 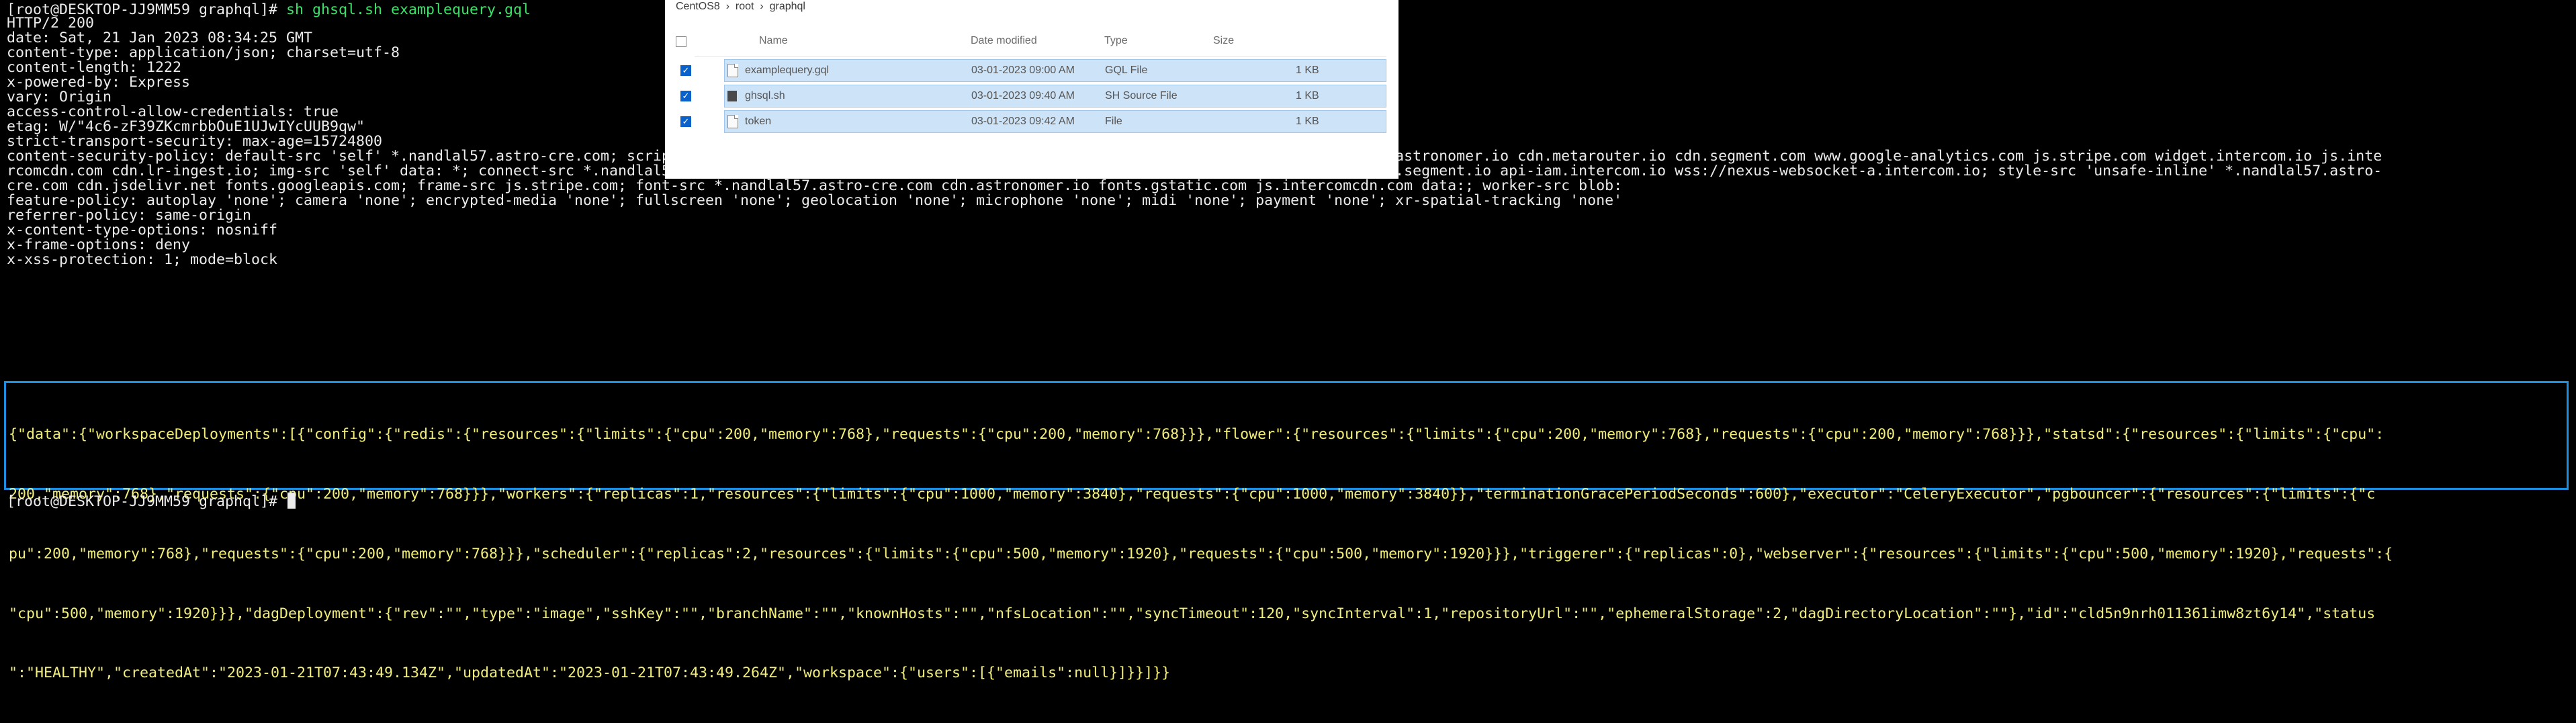 What do you see at coordinates (1041, 56) in the screenshot?
I see `header-divider` at bounding box center [1041, 56].